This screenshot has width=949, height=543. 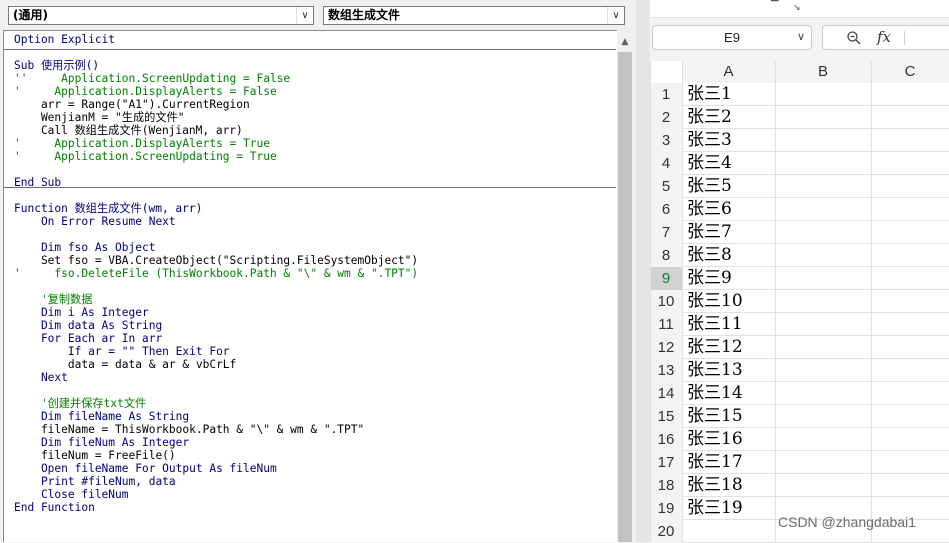 I want to click on vertical-scrollbar: ▲, so click(x=625, y=286).